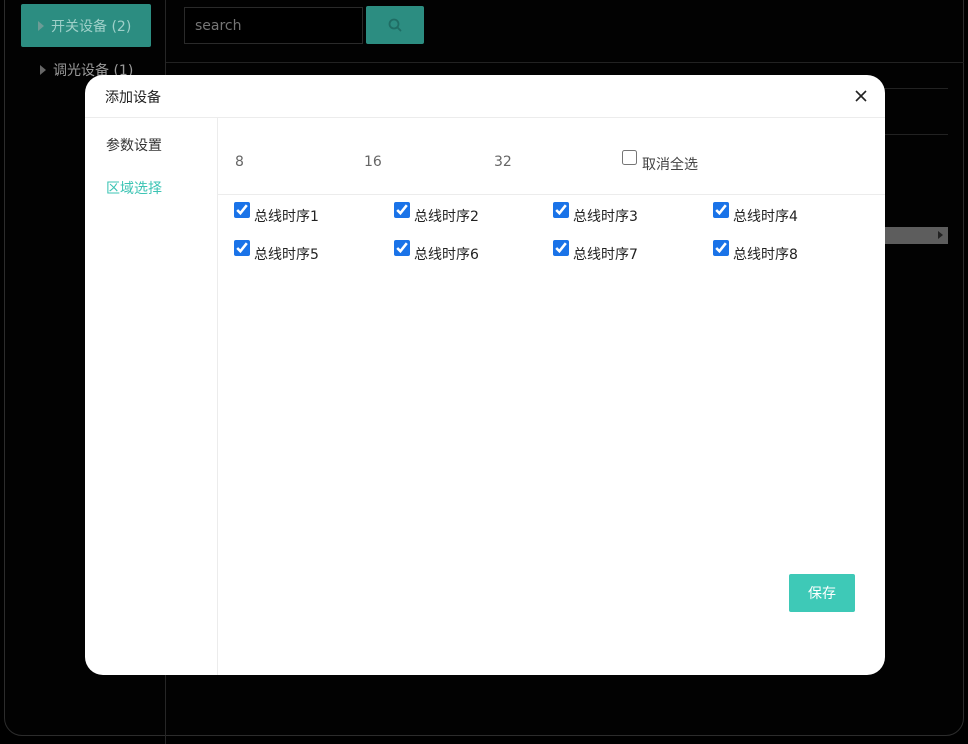 This screenshot has width=968, height=744. I want to click on content-divider, so click(551, 194).